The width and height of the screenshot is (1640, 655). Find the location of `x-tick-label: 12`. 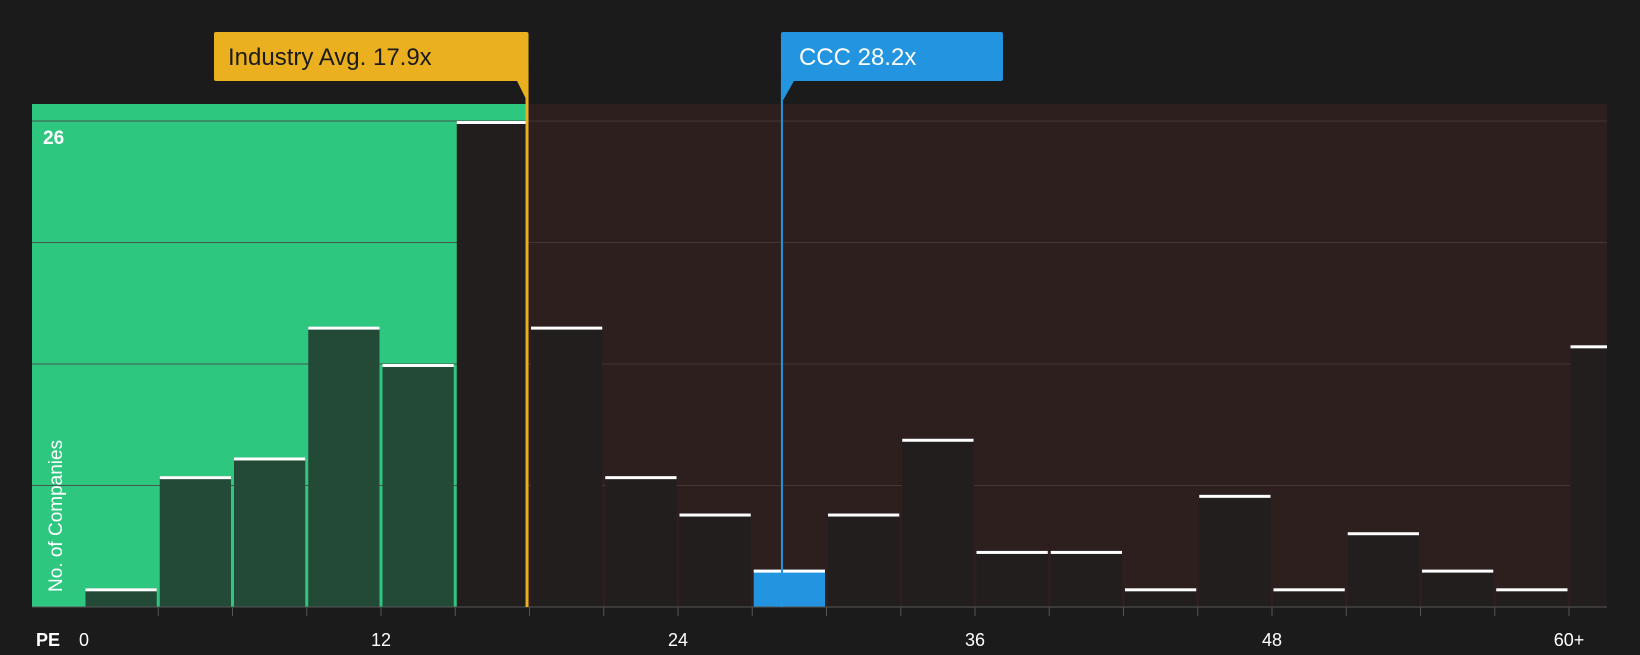

x-tick-label: 12 is located at coordinates (381, 640).